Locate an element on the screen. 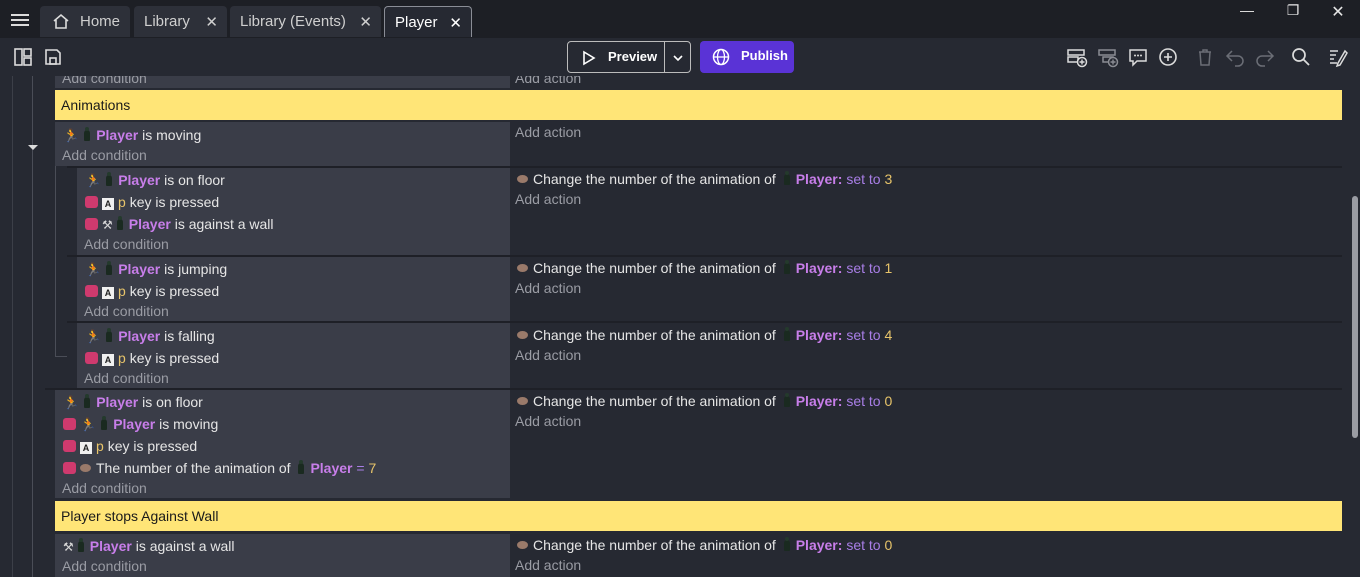 The width and height of the screenshot is (1360, 577). tab-library-events: Library (Events) ✕ is located at coordinates (305, 21).